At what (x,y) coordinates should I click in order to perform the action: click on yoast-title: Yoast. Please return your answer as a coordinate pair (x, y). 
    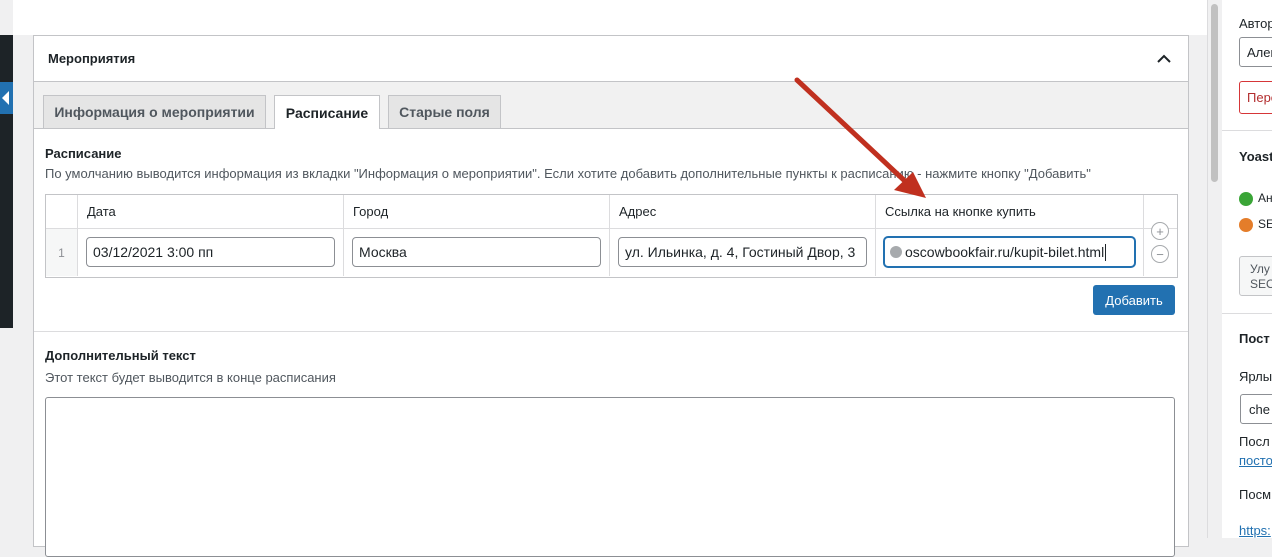
    Looking at the image, I should click on (1255, 156).